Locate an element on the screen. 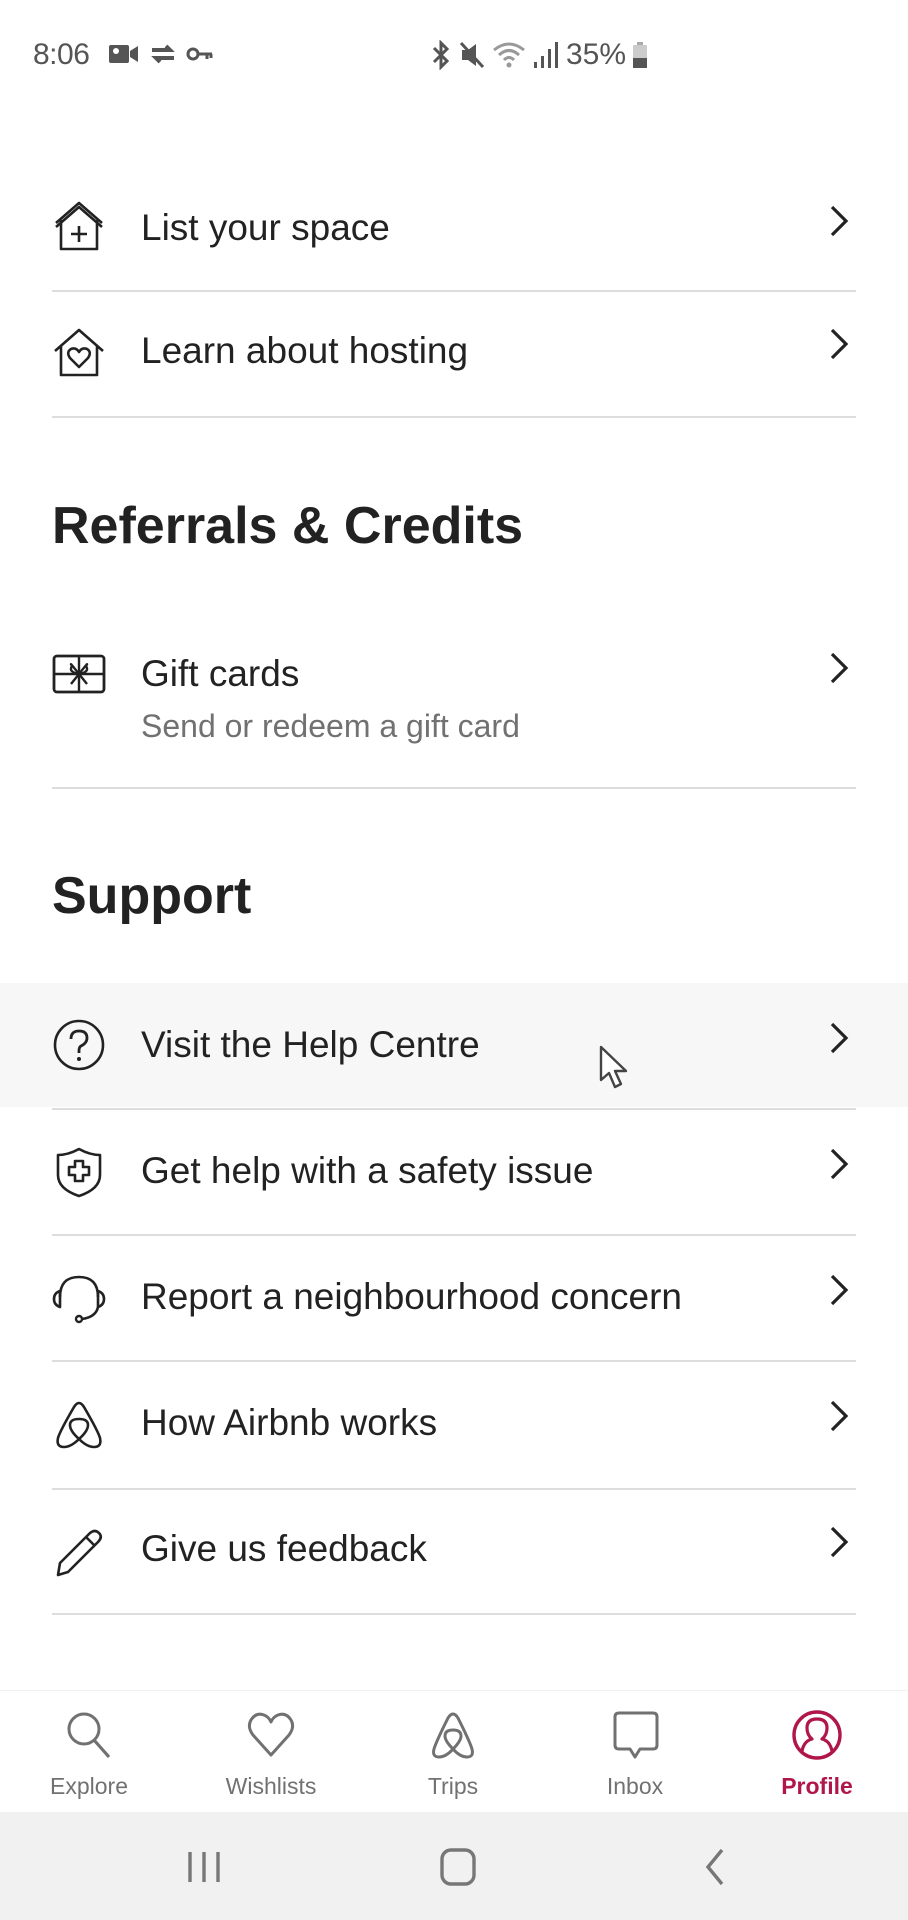  heart-icon is located at coordinates (271, 1734).